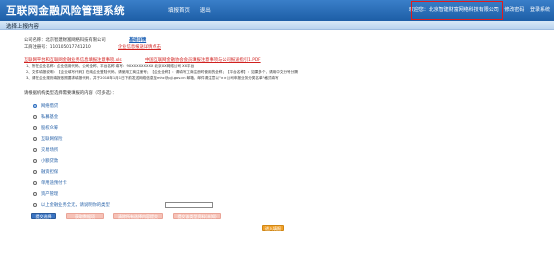  Describe the element at coordinates (37, 47) in the screenshot. I see `reg-number-label: 工商注册号：` at that location.